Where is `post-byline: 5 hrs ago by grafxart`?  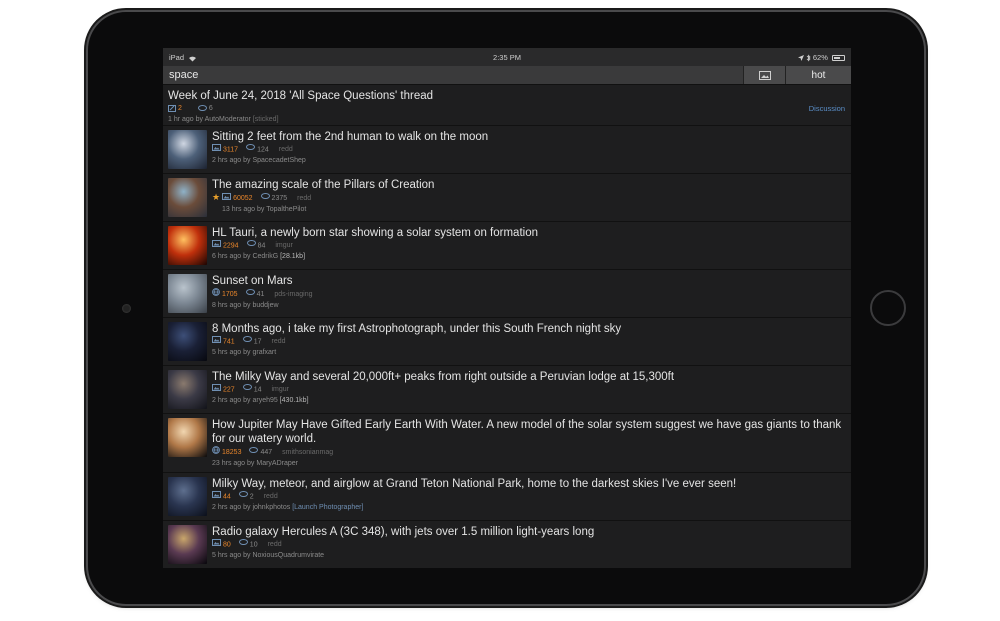
post-byline: 5 hrs ago by grafxart is located at coordinates (527, 352).